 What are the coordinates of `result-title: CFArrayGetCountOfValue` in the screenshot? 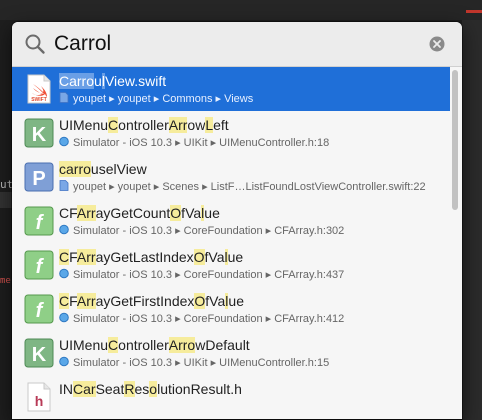 It's located at (139, 213).